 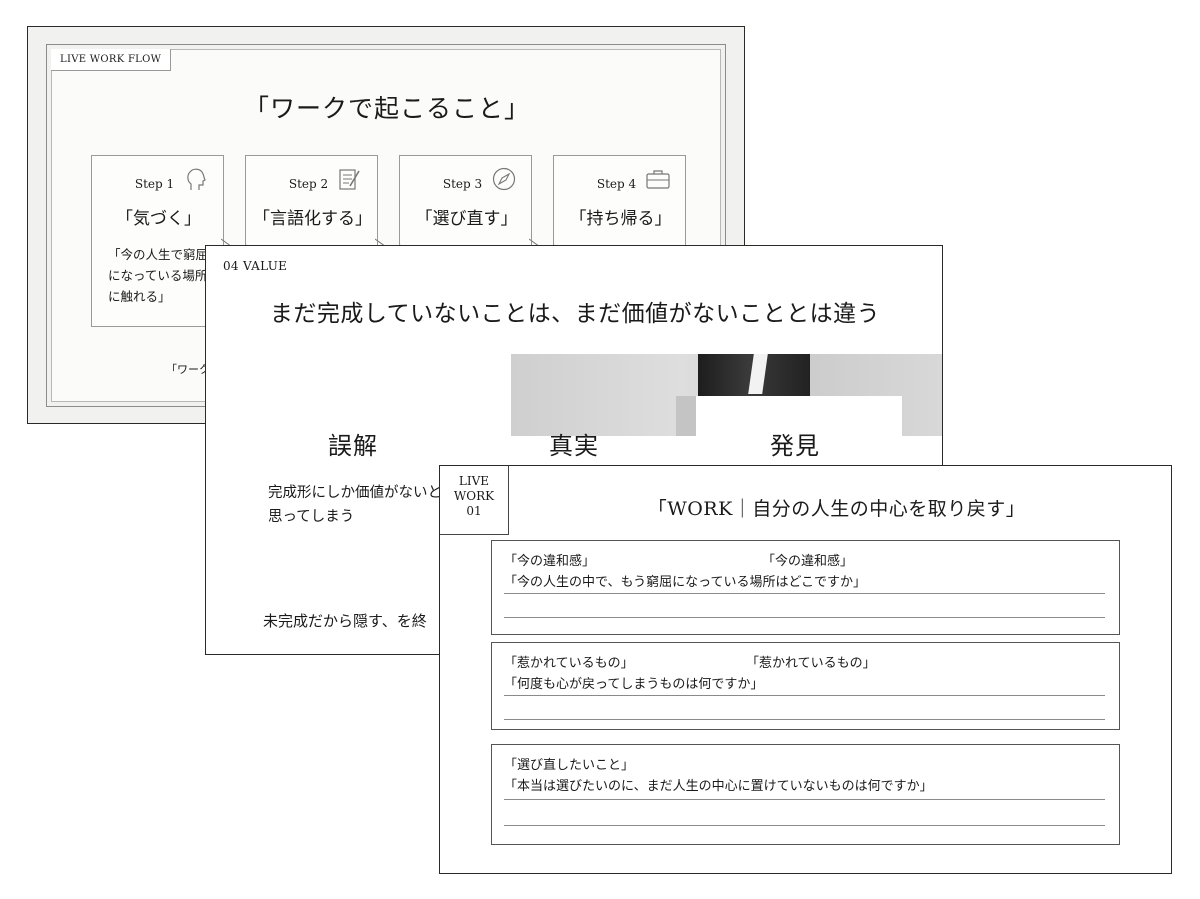 I want to click on question-label-duplicate: 「惹かれているもの」, so click(x=811, y=663).